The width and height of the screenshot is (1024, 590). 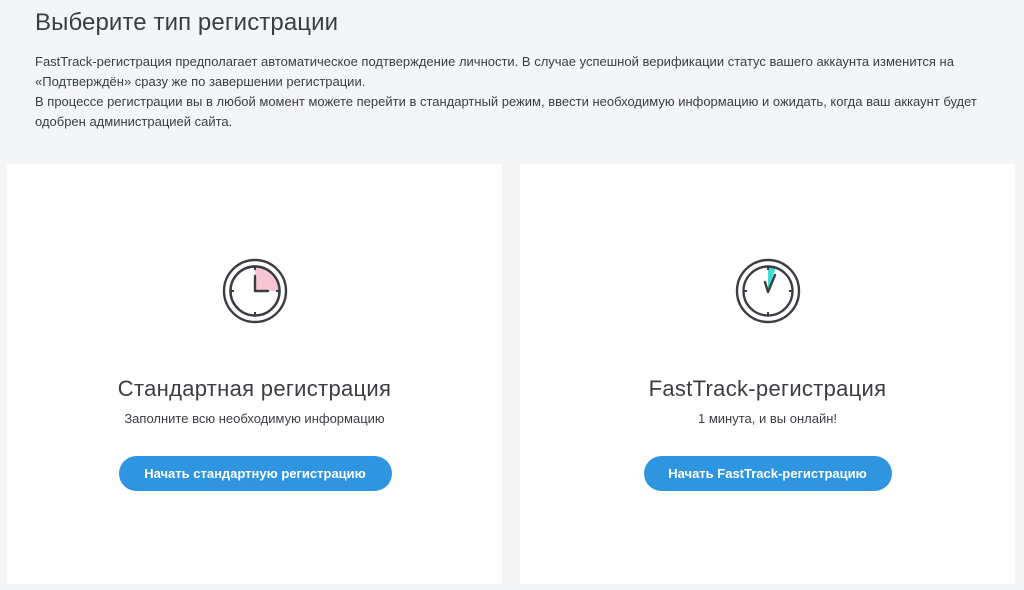 What do you see at coordinates (767, 388) in the screenshot?
I see `fasttrack-registration-title: FastTrack-регистрация` at bounding box center [767, 388].